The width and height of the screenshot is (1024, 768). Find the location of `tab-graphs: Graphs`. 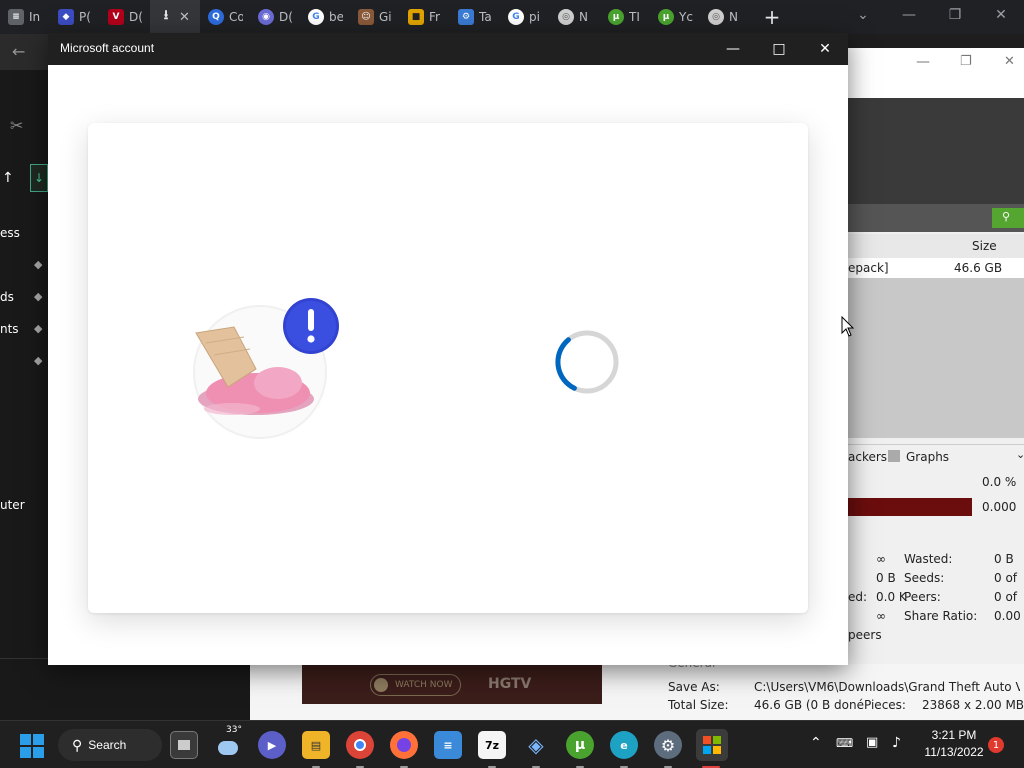

tab-graphs: Graphs is located at coordinates (927, 457).